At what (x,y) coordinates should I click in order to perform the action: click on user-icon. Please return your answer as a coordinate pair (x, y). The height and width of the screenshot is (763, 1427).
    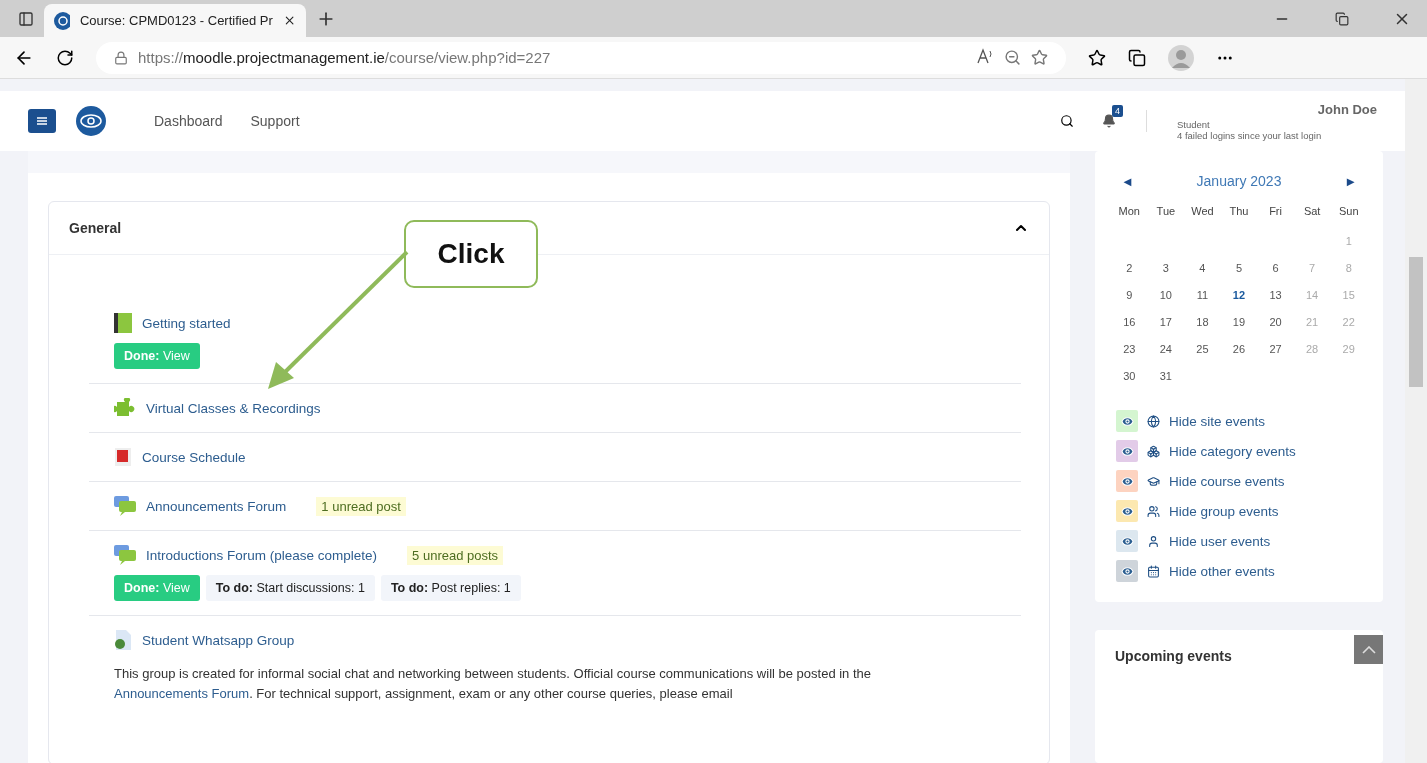
    Looking at the image, I should click on (1153, 541).